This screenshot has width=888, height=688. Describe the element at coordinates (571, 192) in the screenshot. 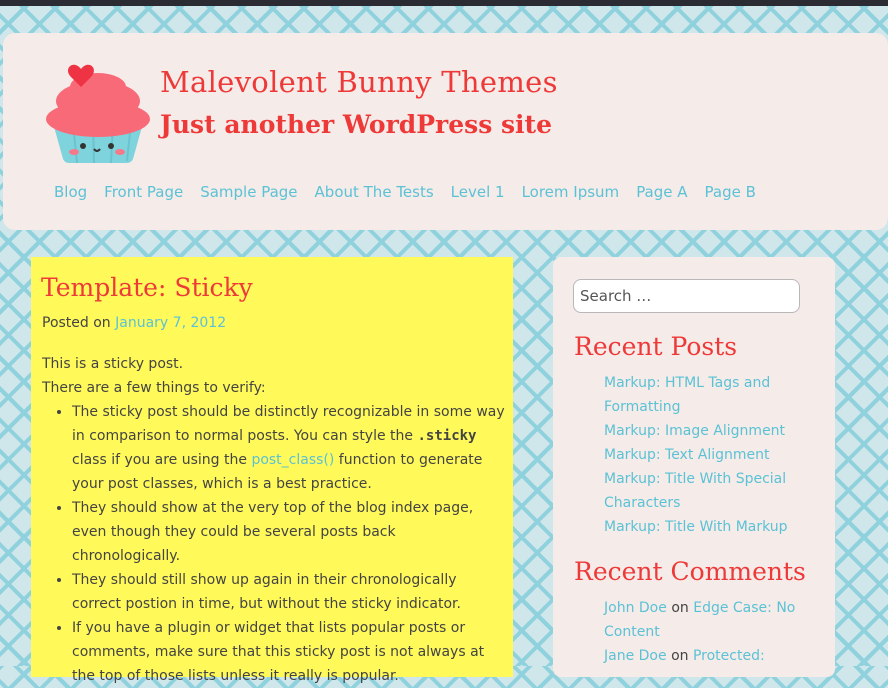

I see `nav-item-lorem-ipsum: Lorem Ipsum` at that location.